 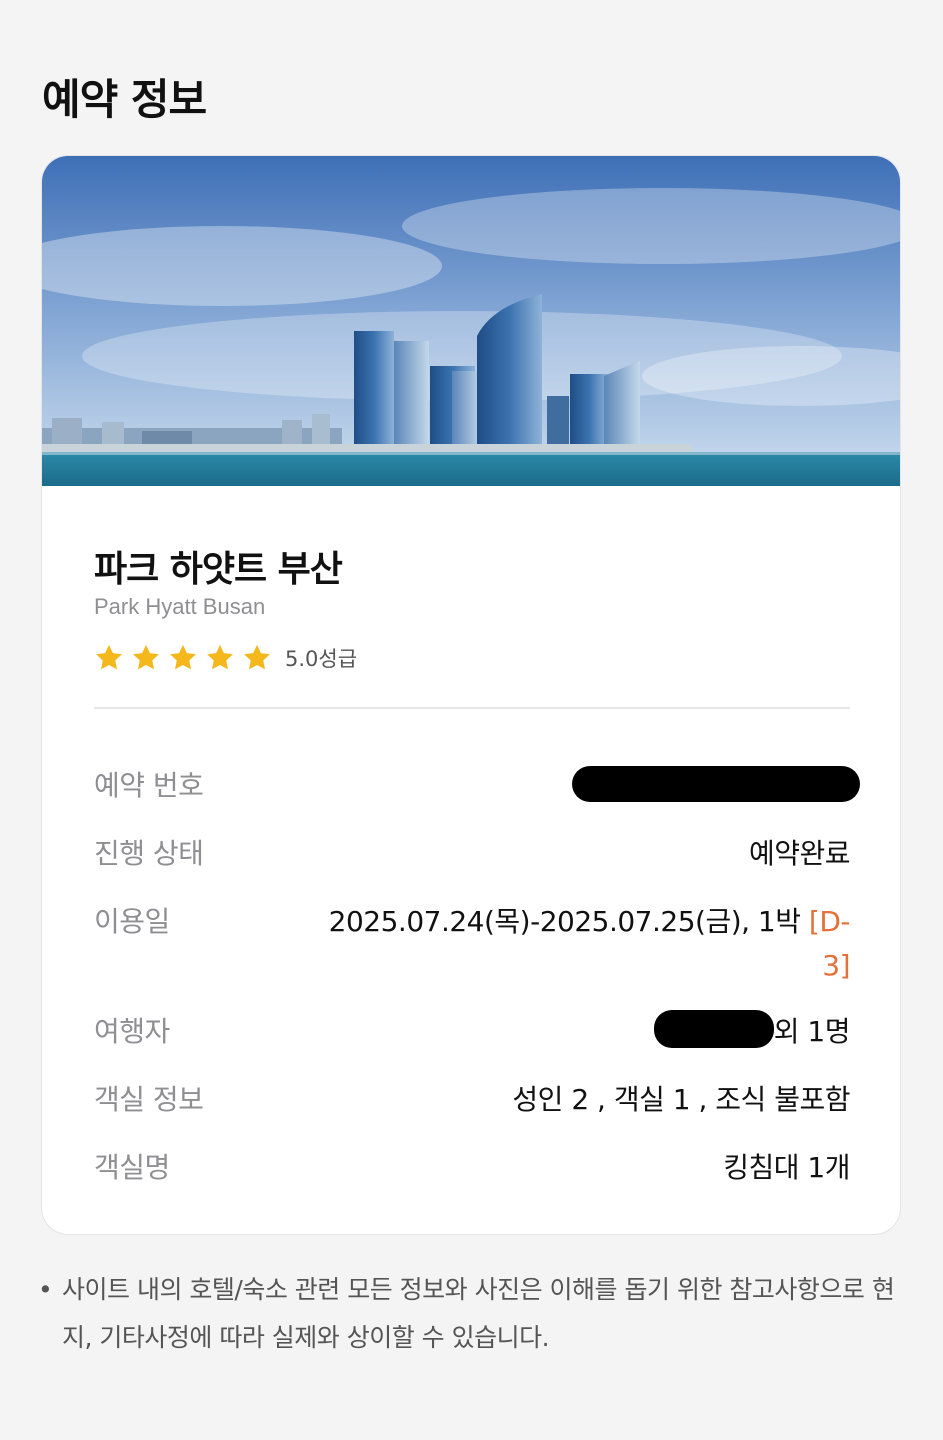 What do you see at coordinates (149, 853) in the screenshot?
I see `status-label: 진행 상태` at bounding box center [149, 853].